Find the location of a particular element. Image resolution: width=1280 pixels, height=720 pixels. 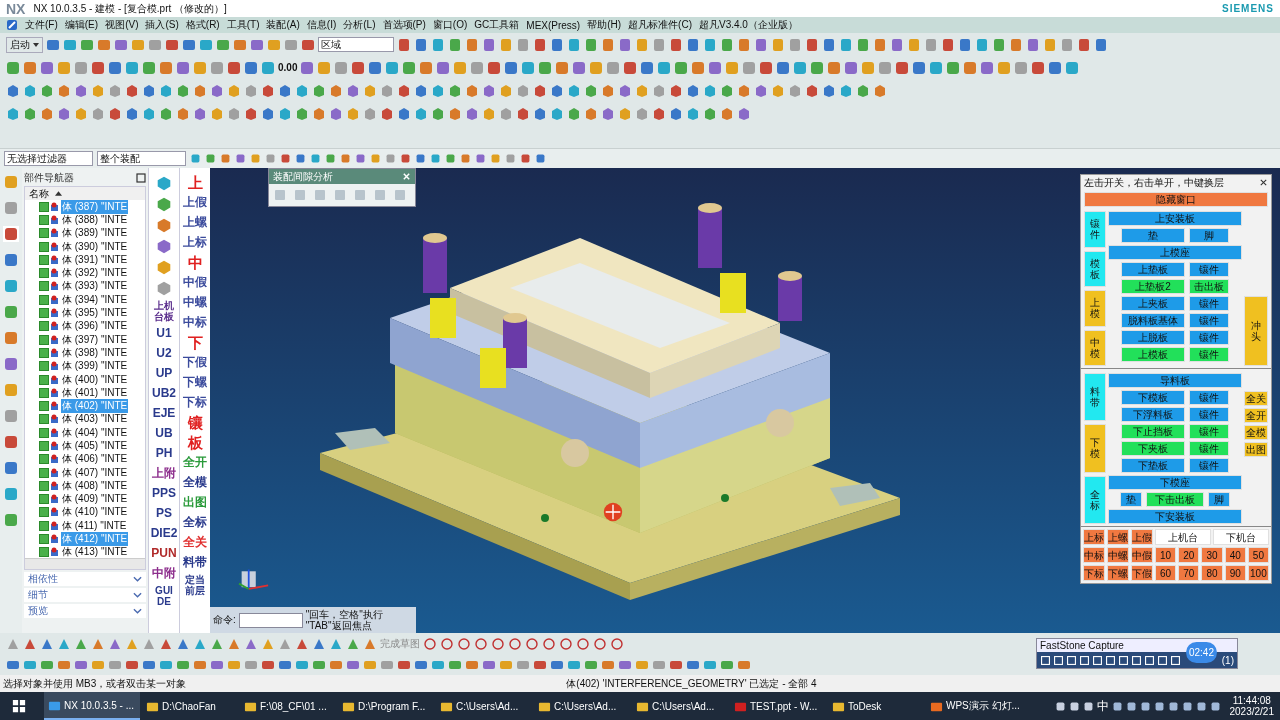

layer-button: 下机台 is located at coordinates (1241, 537).